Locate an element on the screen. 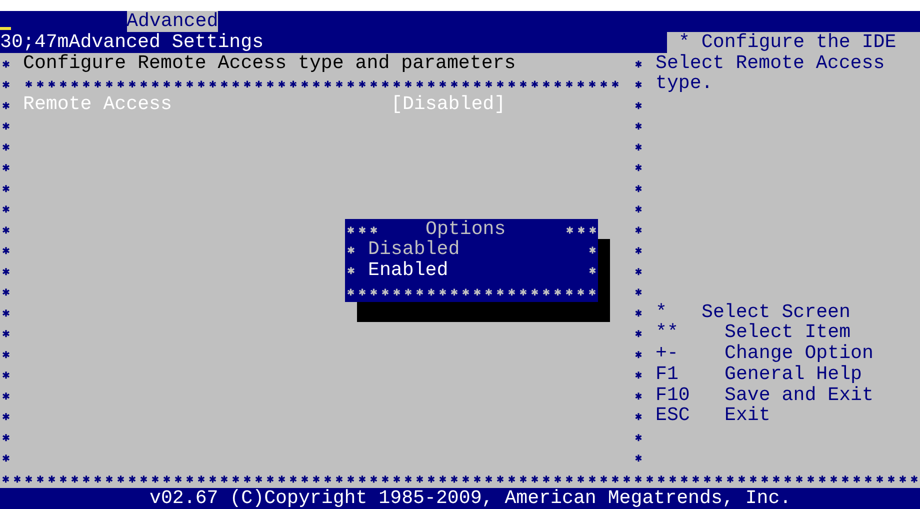  key-description: General Help is located at coordinates (793, 374).